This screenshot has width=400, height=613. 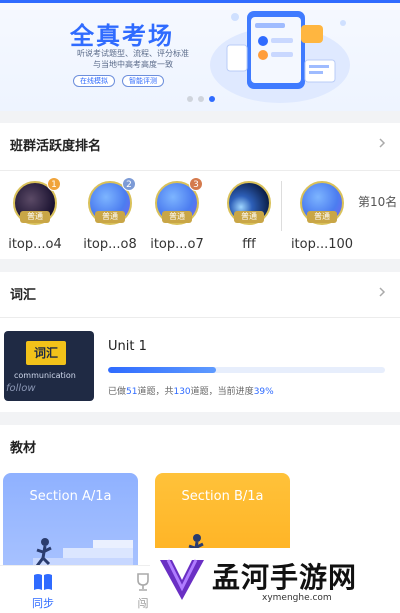 I want to click on progress-text: 已做51道题，共130道题，当前进度39%, so click(x=191, y=390).